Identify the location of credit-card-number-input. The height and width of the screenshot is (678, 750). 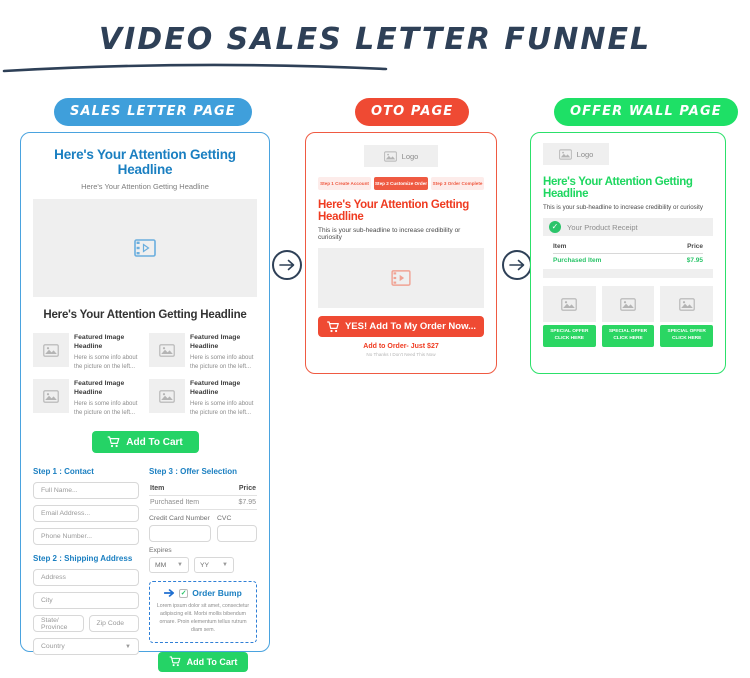
(180, 534).